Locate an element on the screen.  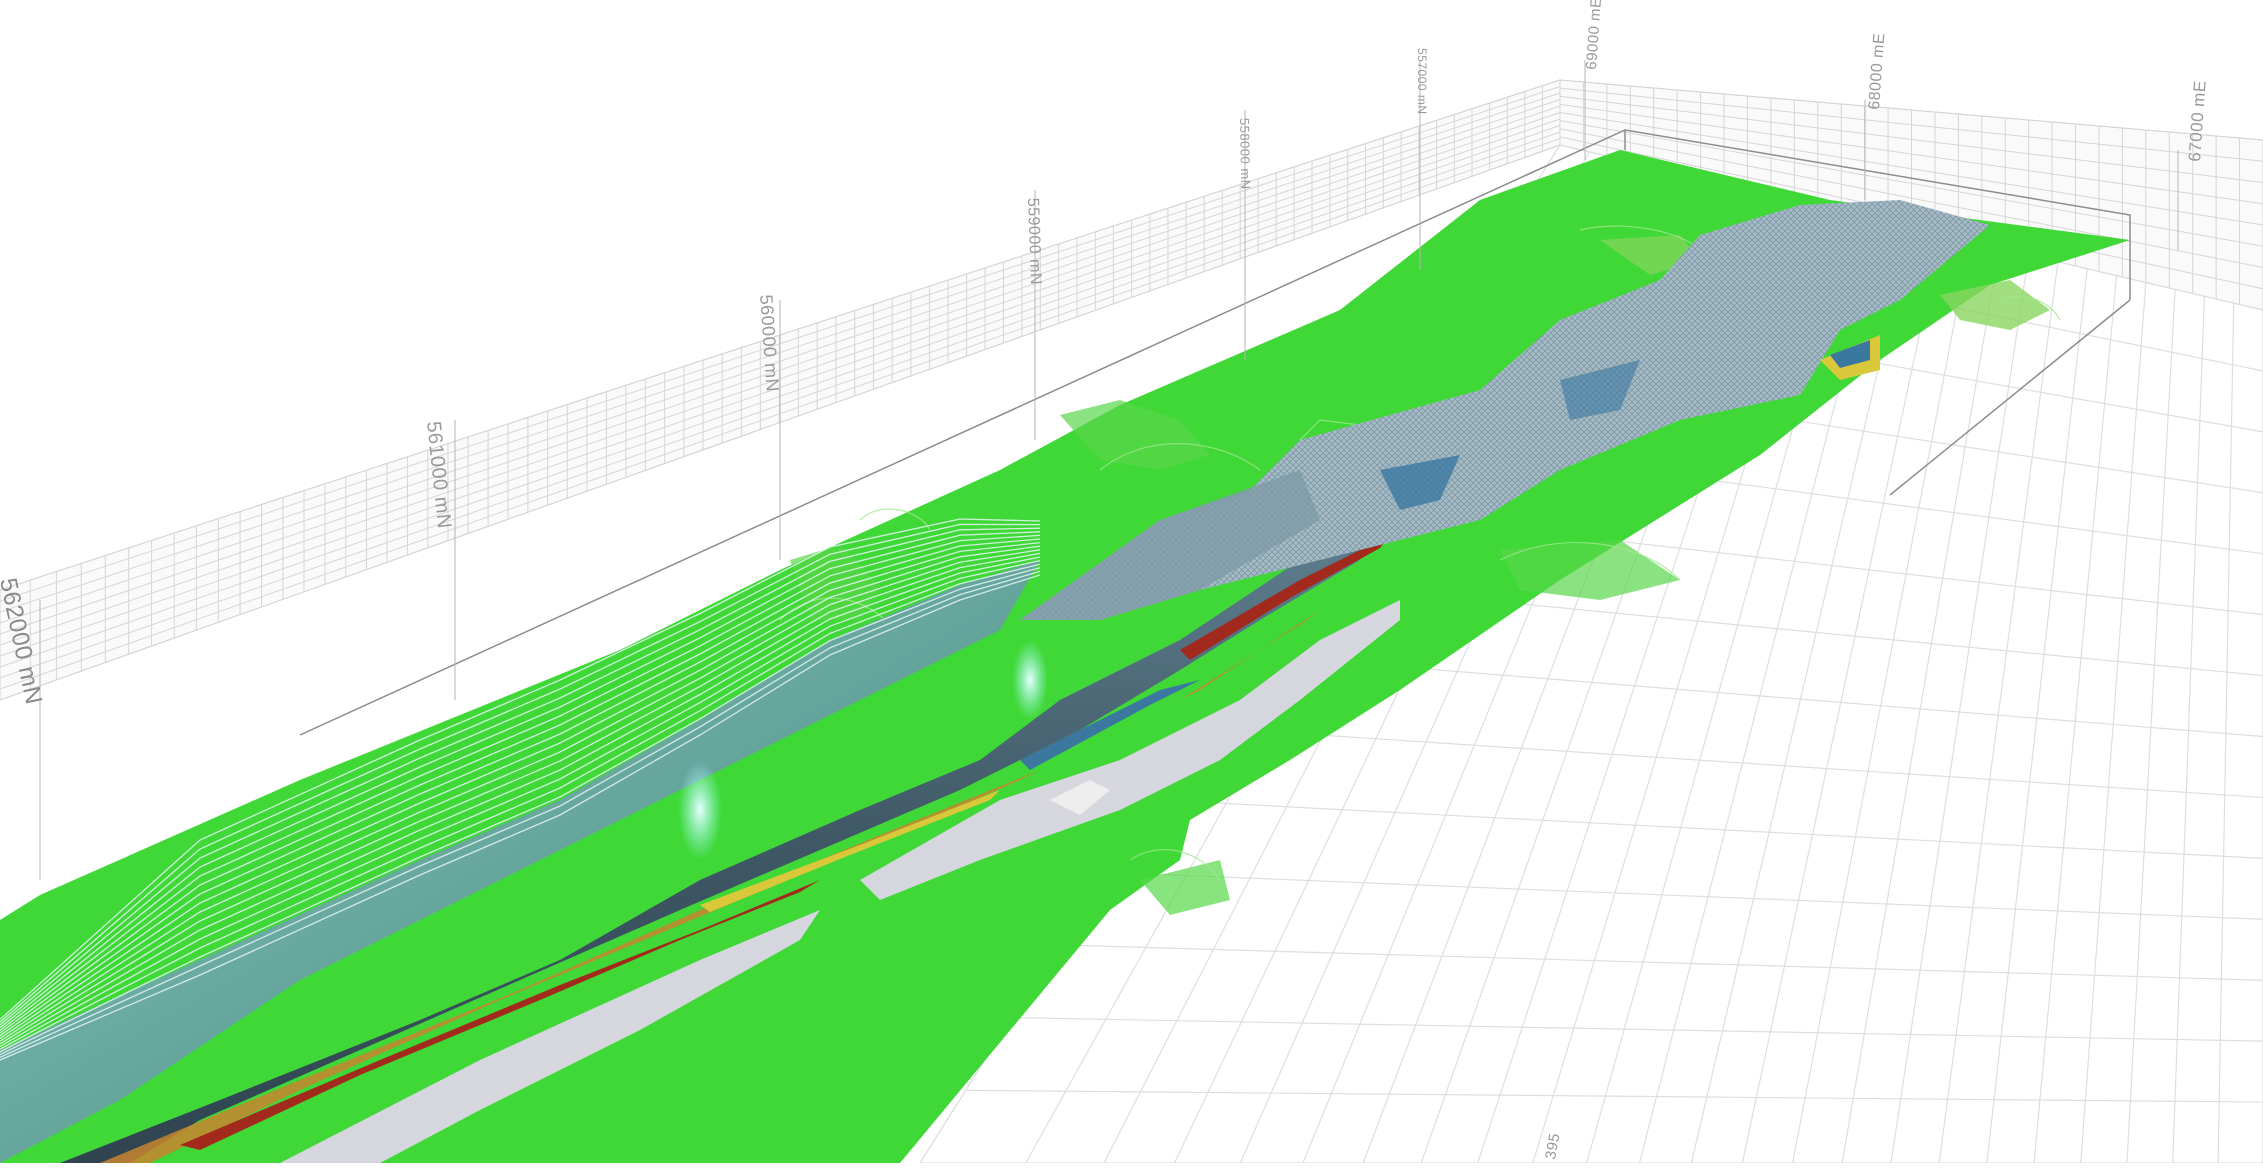
northing-label-557000: 557000 mN is located at coordinates (1422, 81).